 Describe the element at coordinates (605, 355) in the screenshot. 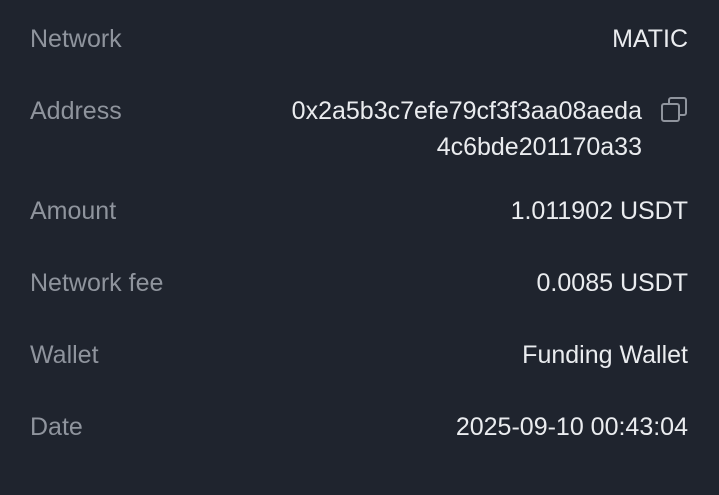

I see `wallet-value: Funding Wallet` at that location.